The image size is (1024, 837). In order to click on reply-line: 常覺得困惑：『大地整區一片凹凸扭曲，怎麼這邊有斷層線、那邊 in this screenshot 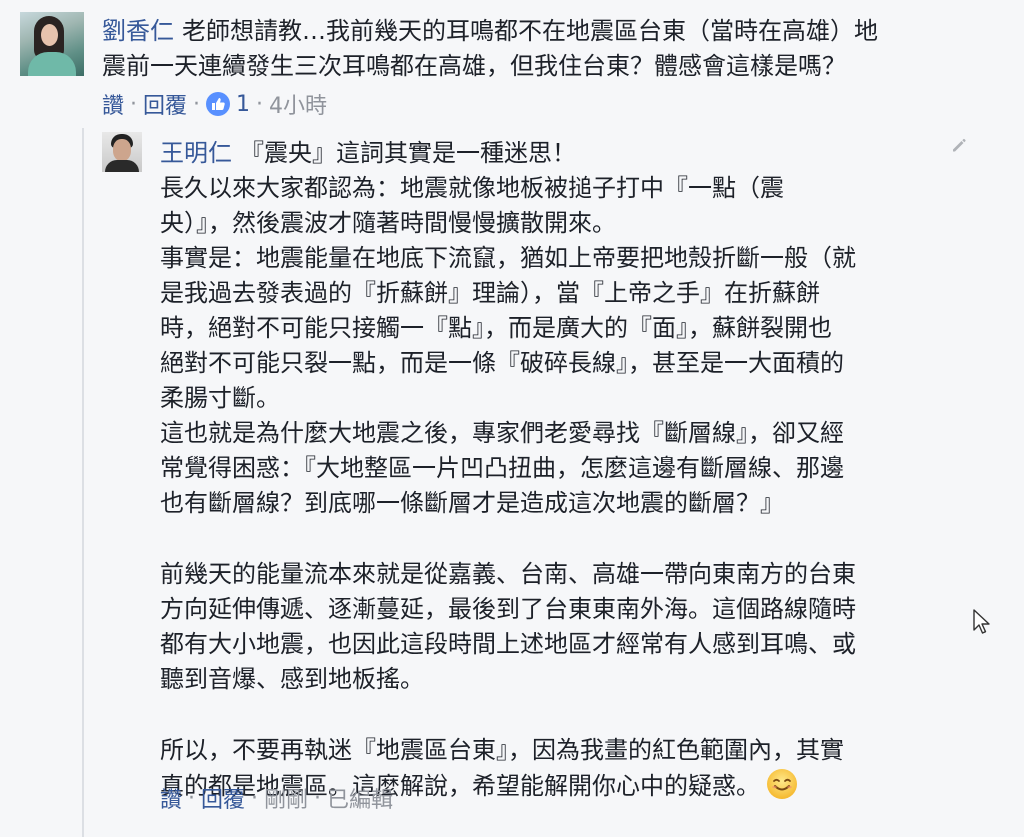, I will do `click(502, 468)`.